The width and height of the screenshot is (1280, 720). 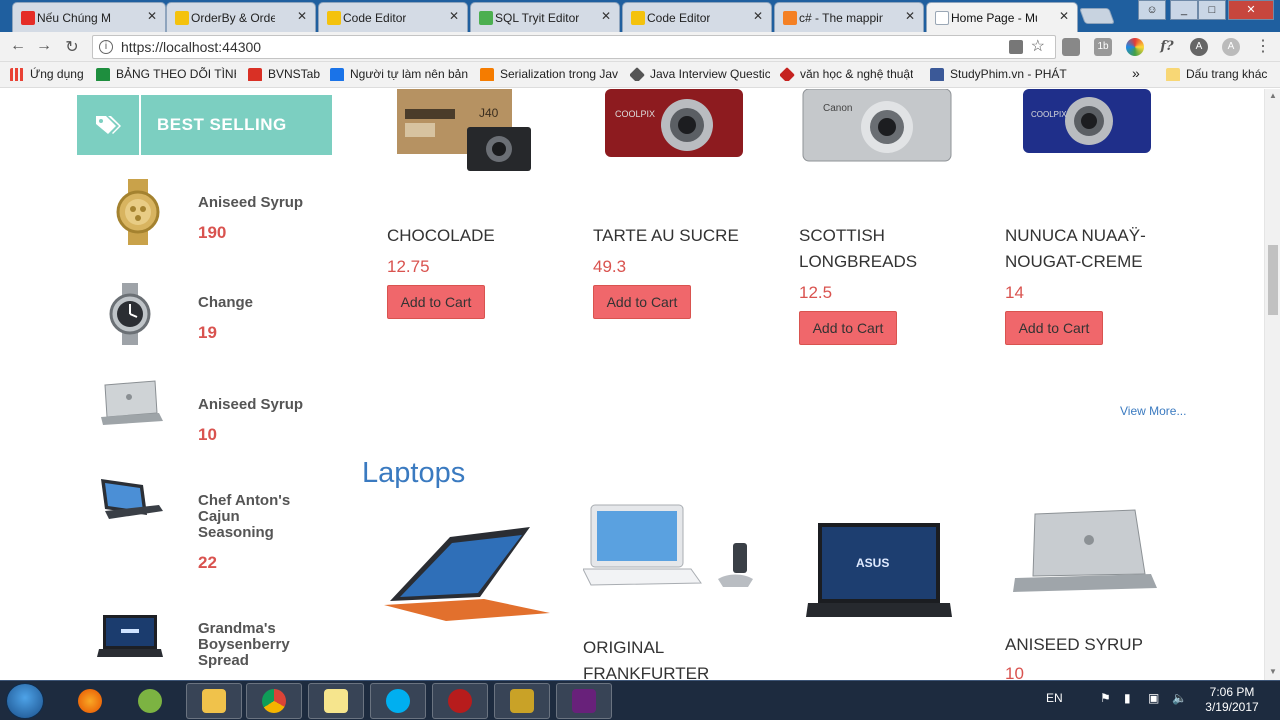 What do you see at coordinates (700, 74) in the screenshot?
I see `bookmark-item: Java Interview Questic` at bounding box center [700, 74].